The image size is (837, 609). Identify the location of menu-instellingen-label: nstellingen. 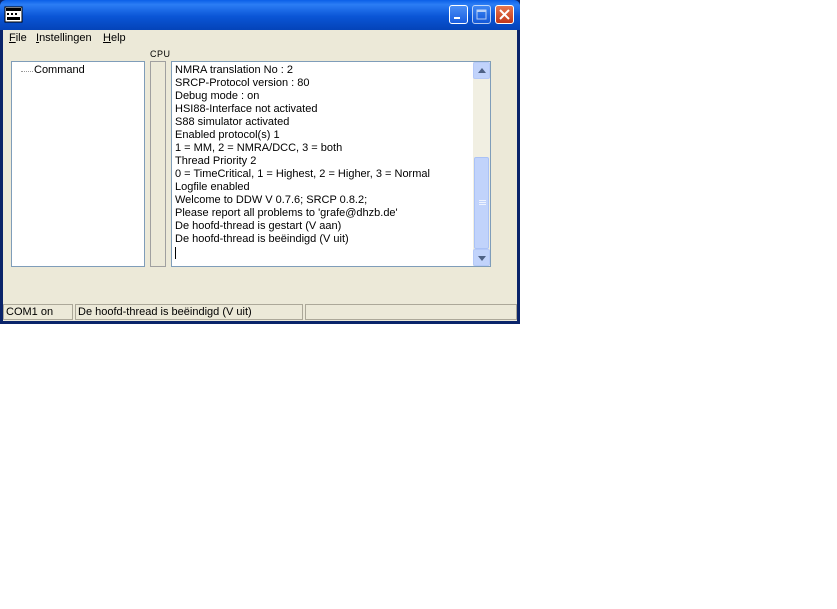
(65, 38).